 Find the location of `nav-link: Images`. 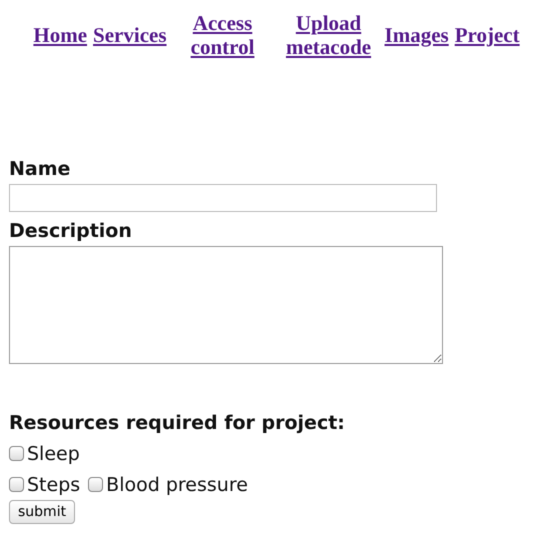

nav-link: Images is located at coordinates (416, 35).